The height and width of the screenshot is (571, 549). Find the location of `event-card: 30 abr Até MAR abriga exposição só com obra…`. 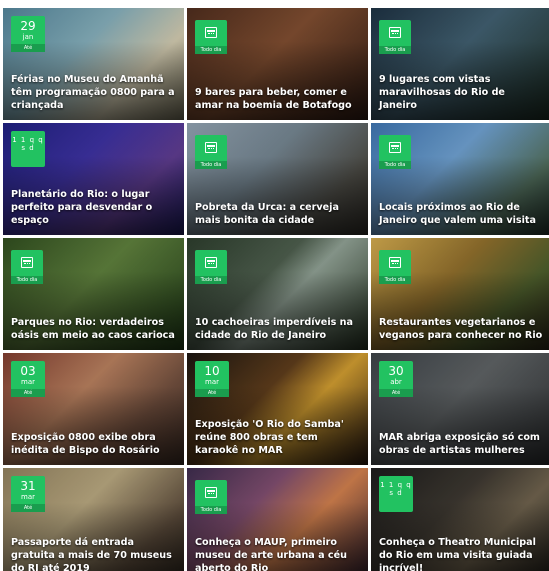

event-card: 30 abr Até MAR abriga exposição só com obra… is located at coordinates (460, 409).